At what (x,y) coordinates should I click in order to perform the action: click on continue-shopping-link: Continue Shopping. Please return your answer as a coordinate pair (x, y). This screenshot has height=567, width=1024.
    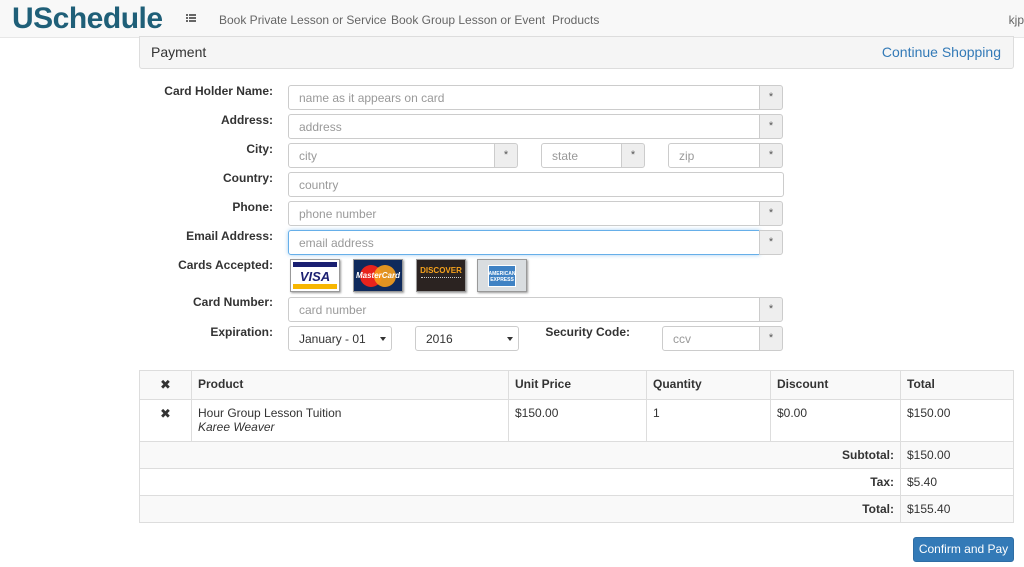
    Looking at the image, I should click on (941, 52).